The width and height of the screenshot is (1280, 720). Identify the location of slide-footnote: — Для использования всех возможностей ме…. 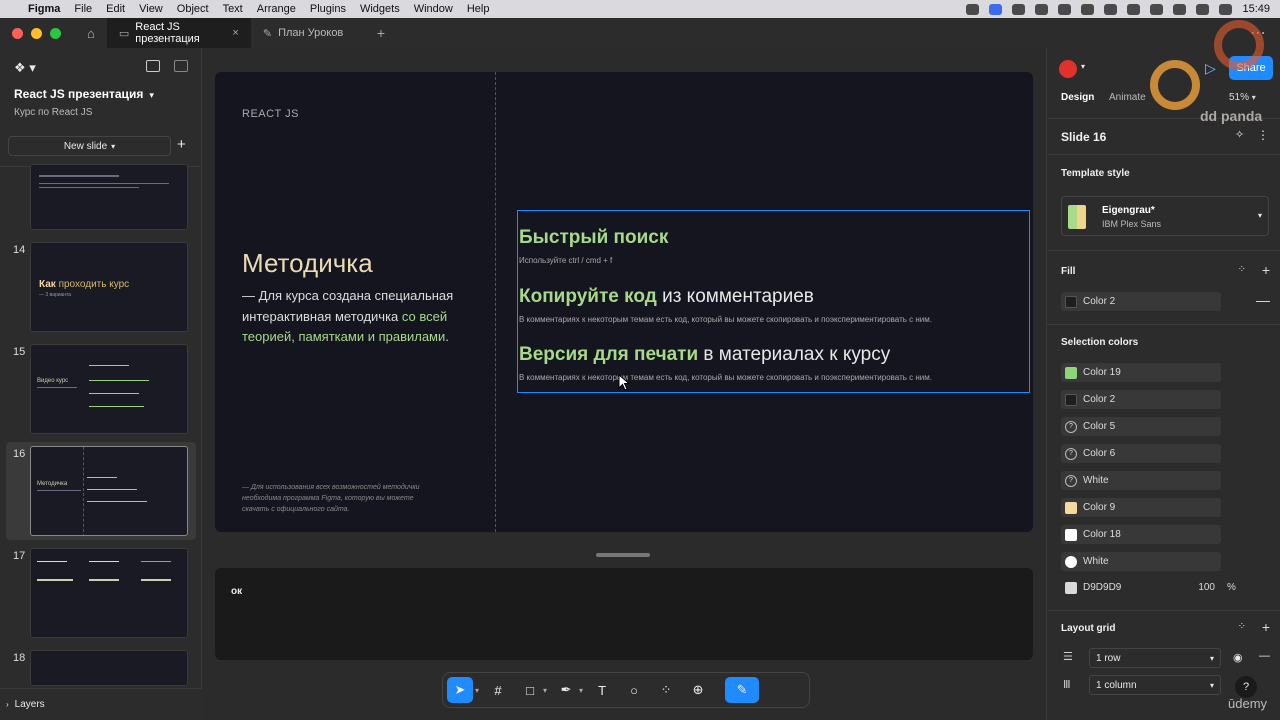
(342, 498).